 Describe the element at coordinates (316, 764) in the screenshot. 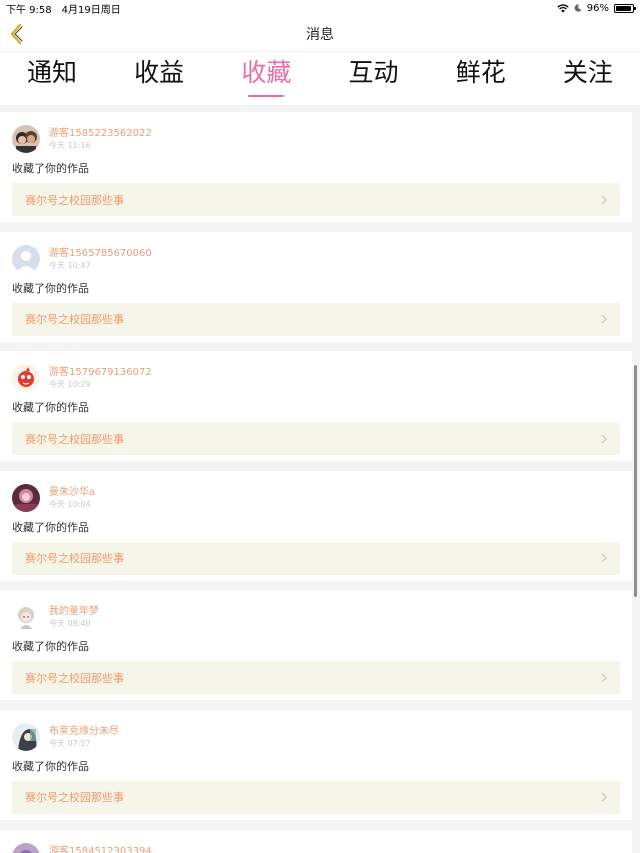

I see `notification-card: 布莱克缘分未尽 今天 07:57 收藏了你的作品 赛尔号之校园那些事` at that location.